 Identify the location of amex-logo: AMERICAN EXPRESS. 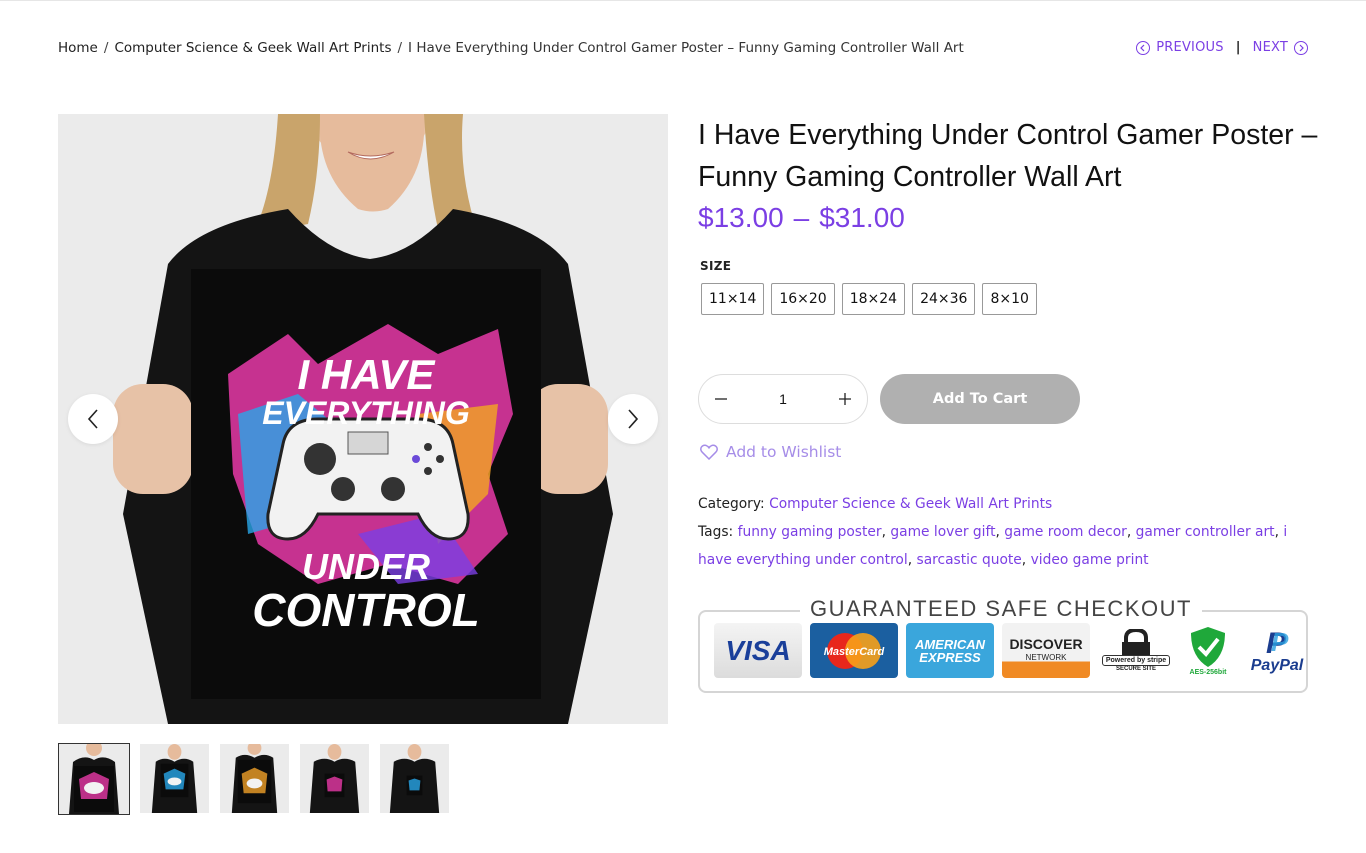
(950, 650).